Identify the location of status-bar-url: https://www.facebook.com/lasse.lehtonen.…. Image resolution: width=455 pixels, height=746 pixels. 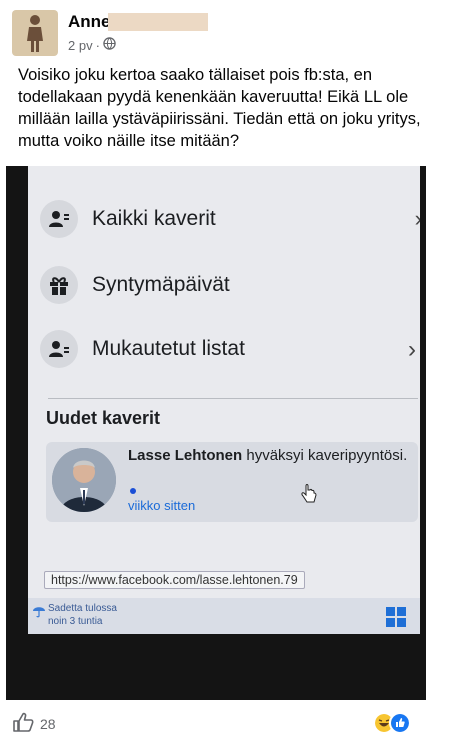
(174, 580).